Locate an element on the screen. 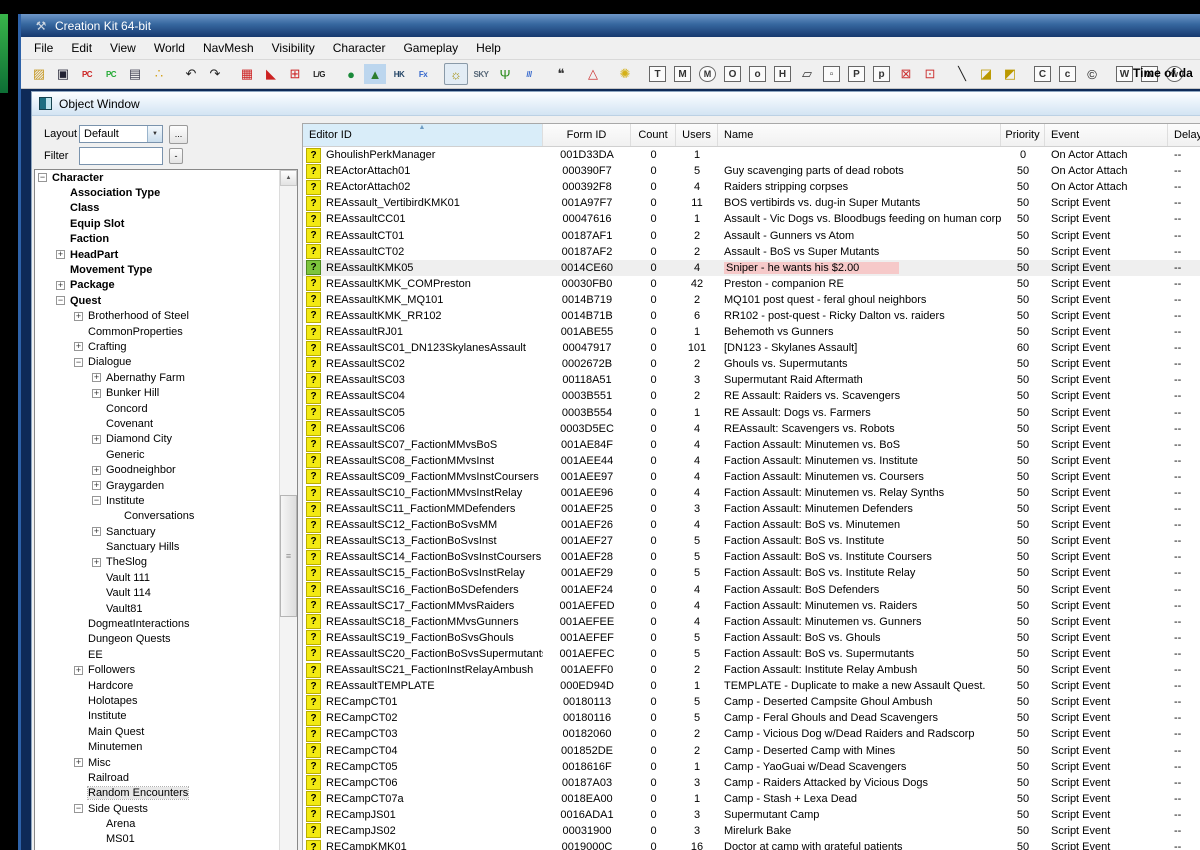 The width and height of the screenshot is (1200, 850). save-icon: ▣ is located at coordinates (63, 74).